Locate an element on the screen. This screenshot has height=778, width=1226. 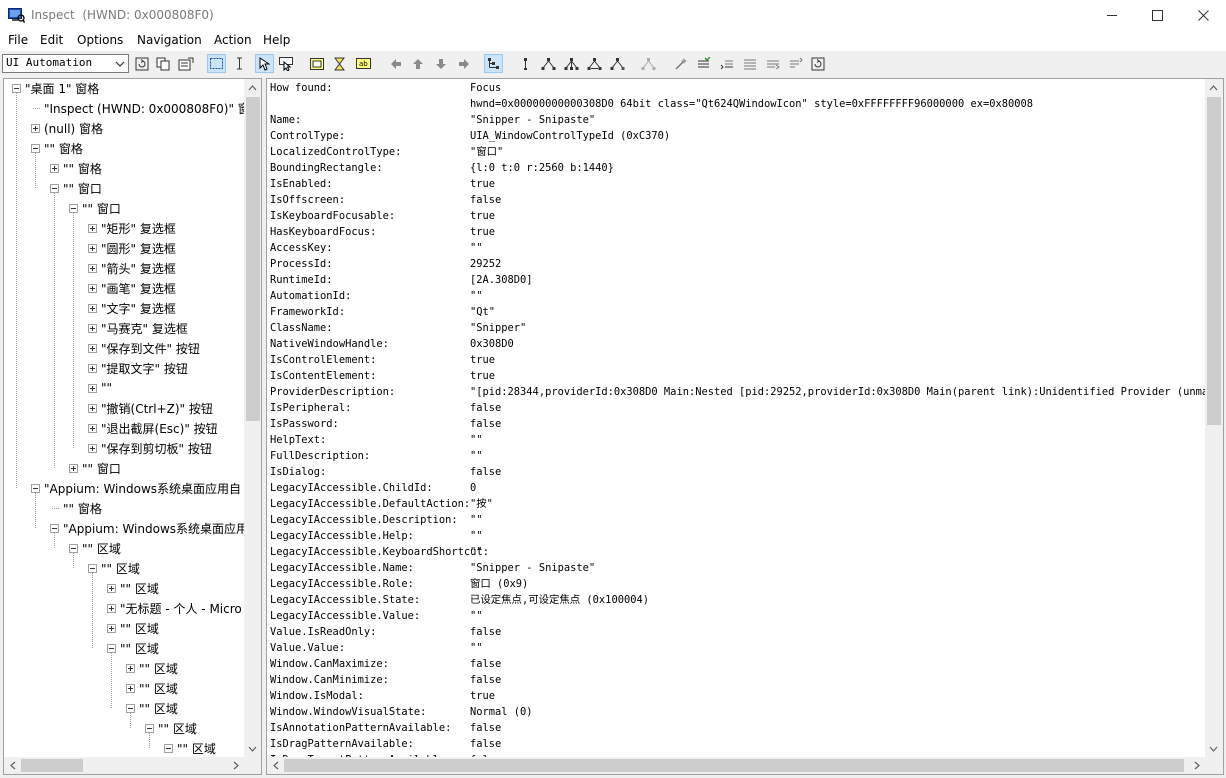
show-tree-button is located at coordinates (493, 63).